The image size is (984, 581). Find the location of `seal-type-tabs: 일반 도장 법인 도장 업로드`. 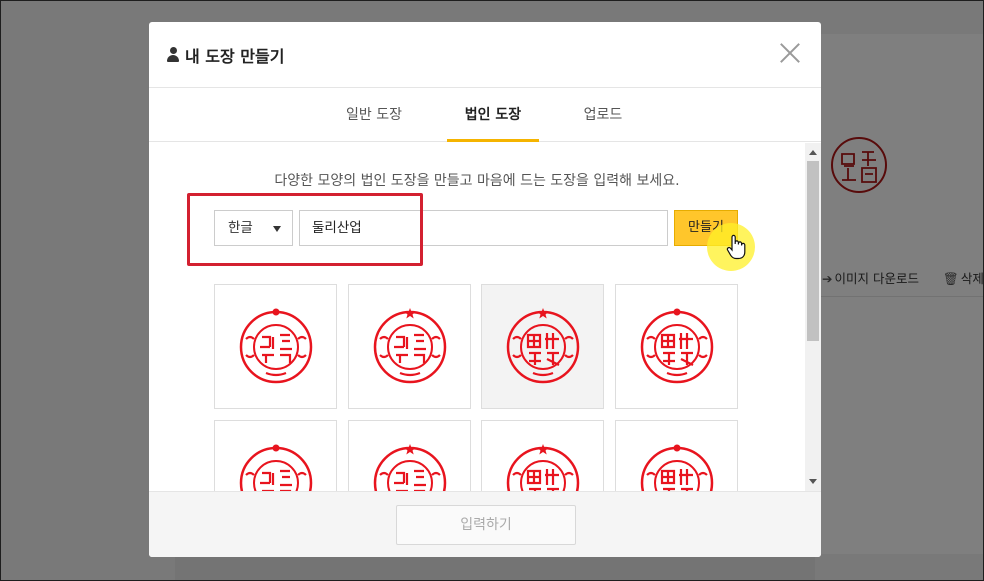

seal-type-tabs: 일반 도장 법인 도장 업로드 is located at coordinates (485, 115).